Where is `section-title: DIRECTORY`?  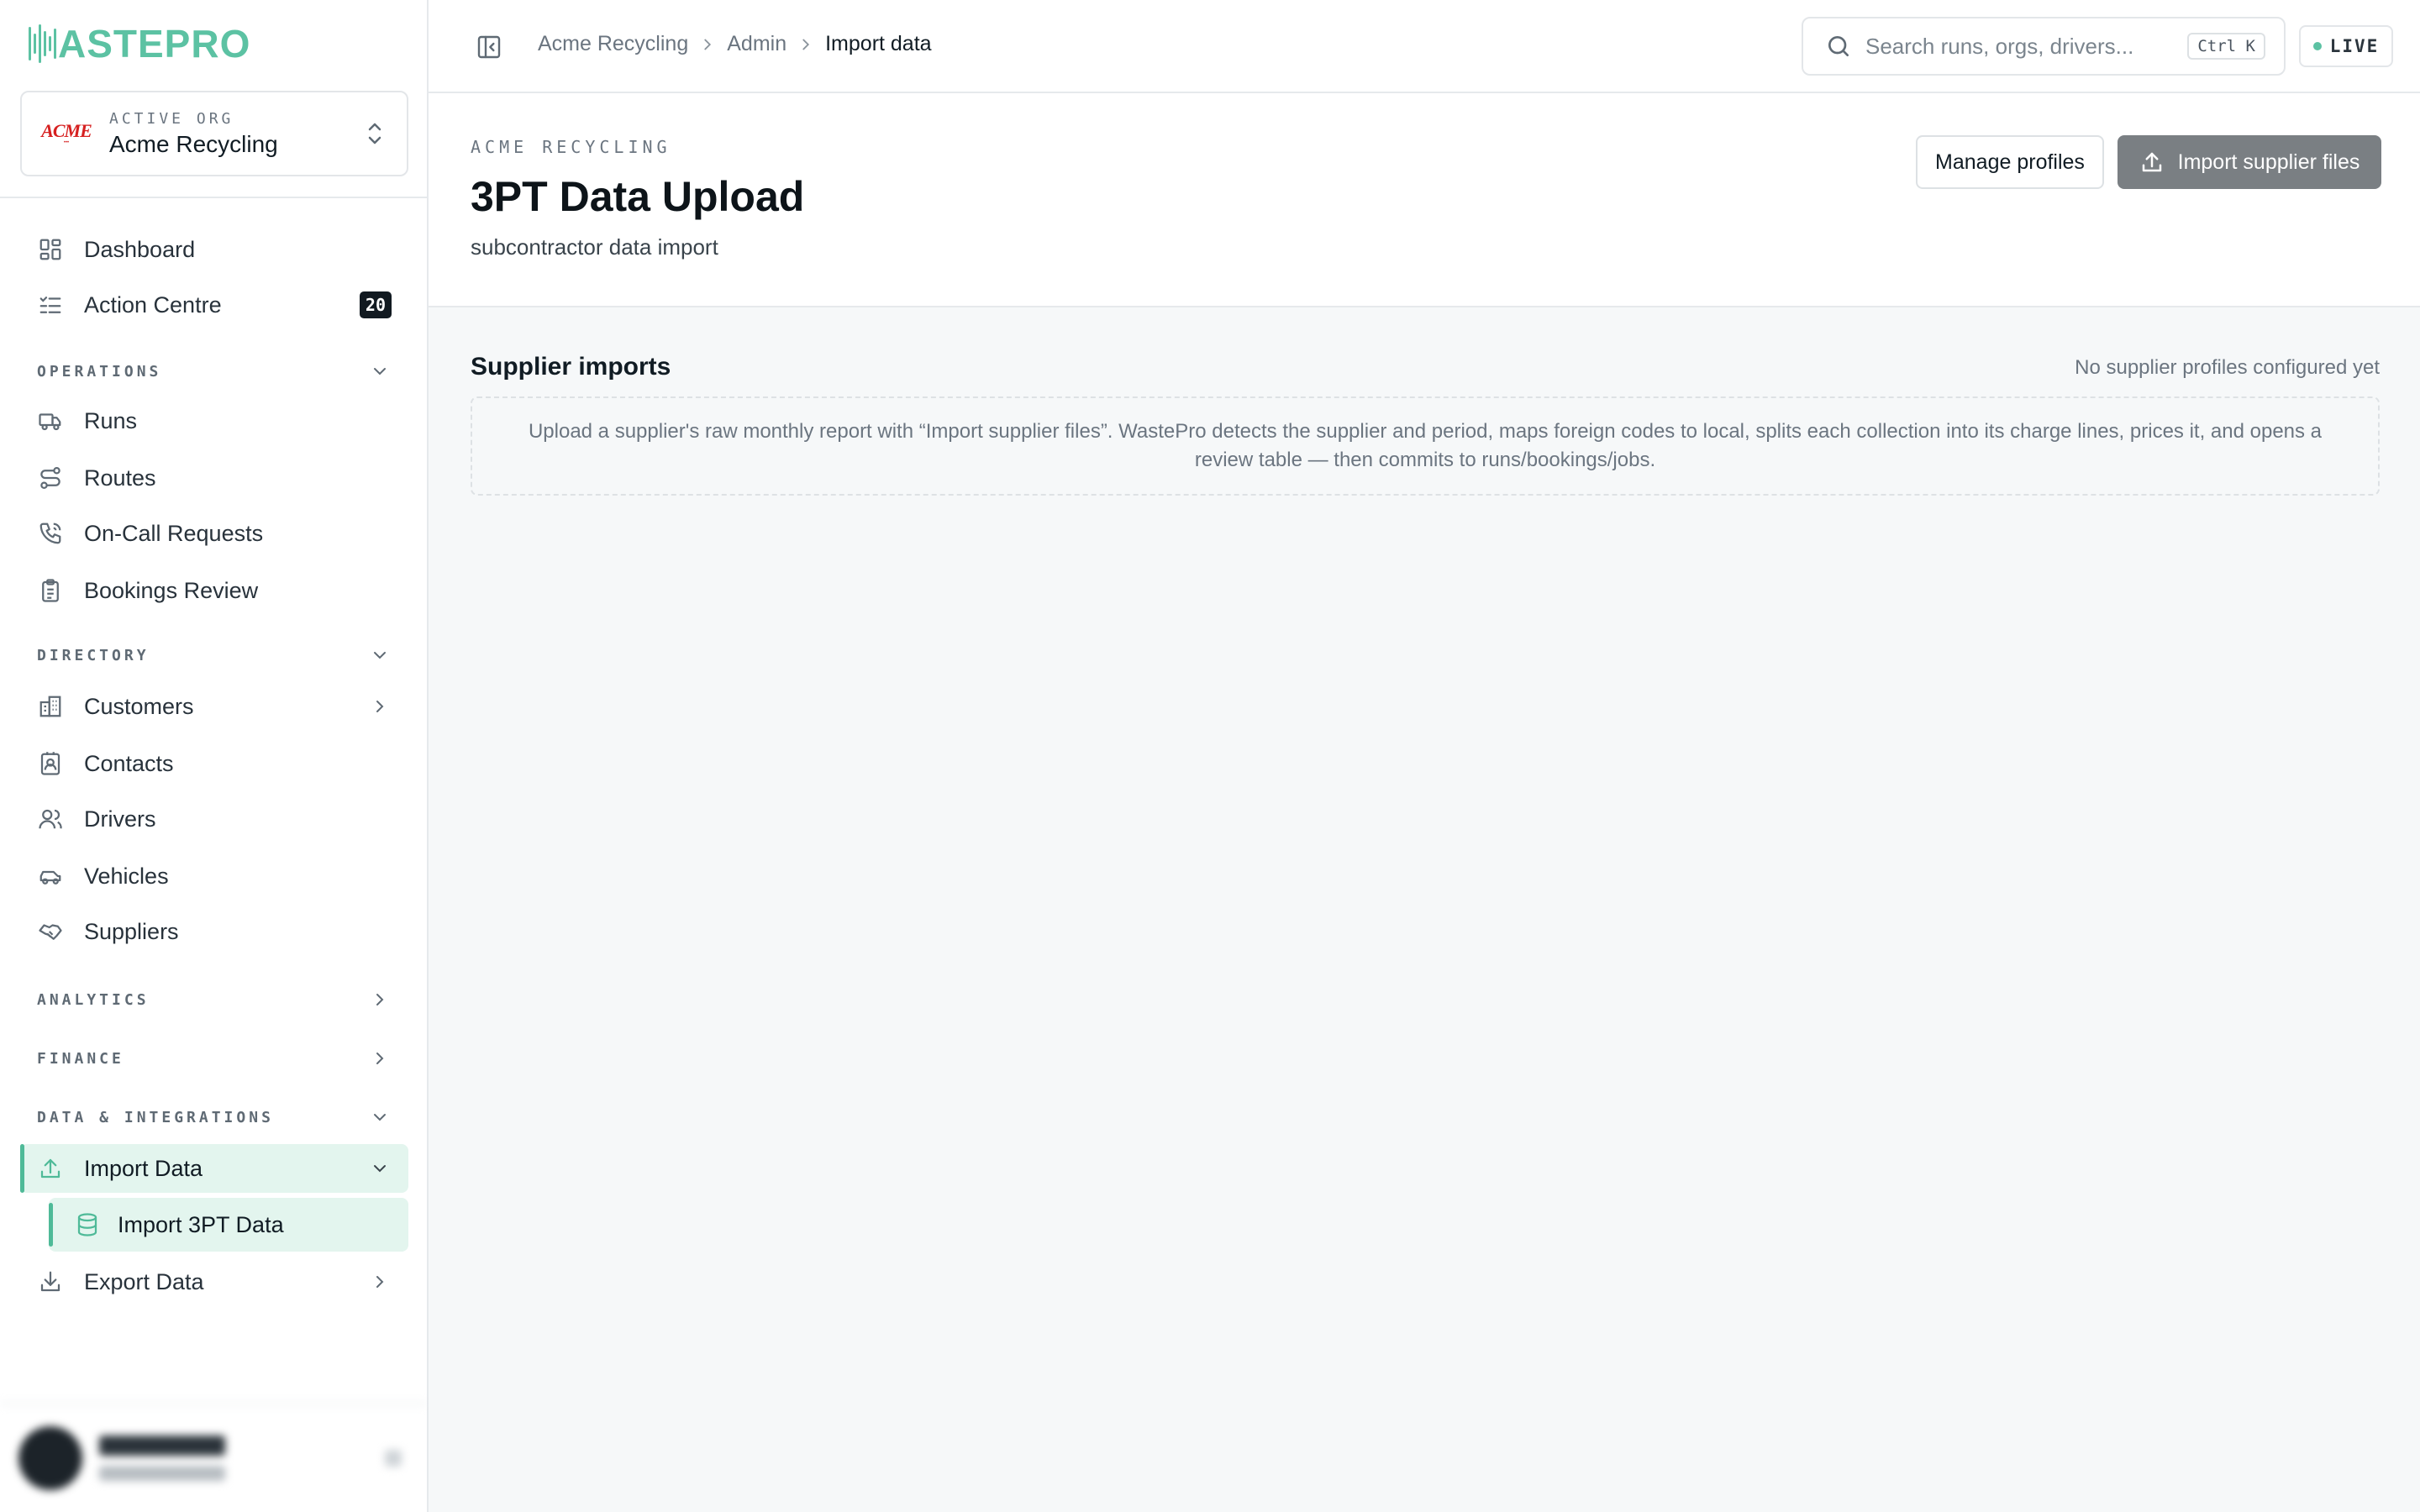 section-title: DIRECTORY is located at coordinates (94, 655).